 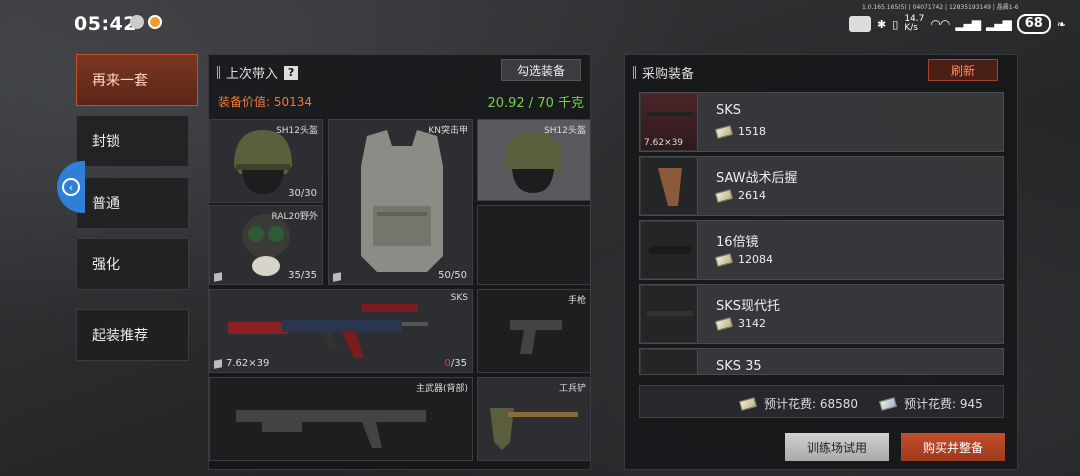 I want to click on item-price-value: 12084, so click(x=755, y=259).